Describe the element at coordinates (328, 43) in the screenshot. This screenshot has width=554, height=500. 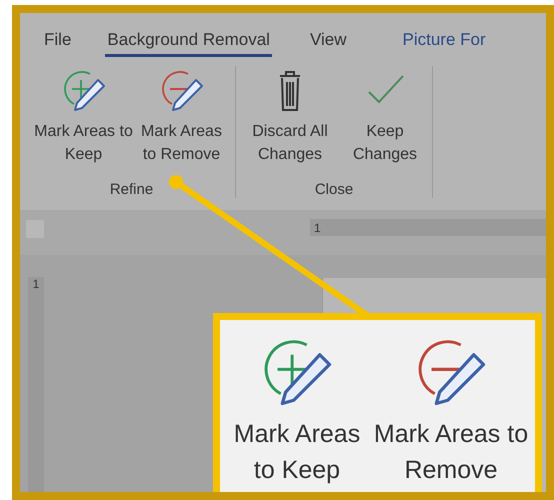
I see `ribbon-tab: View` at that location.